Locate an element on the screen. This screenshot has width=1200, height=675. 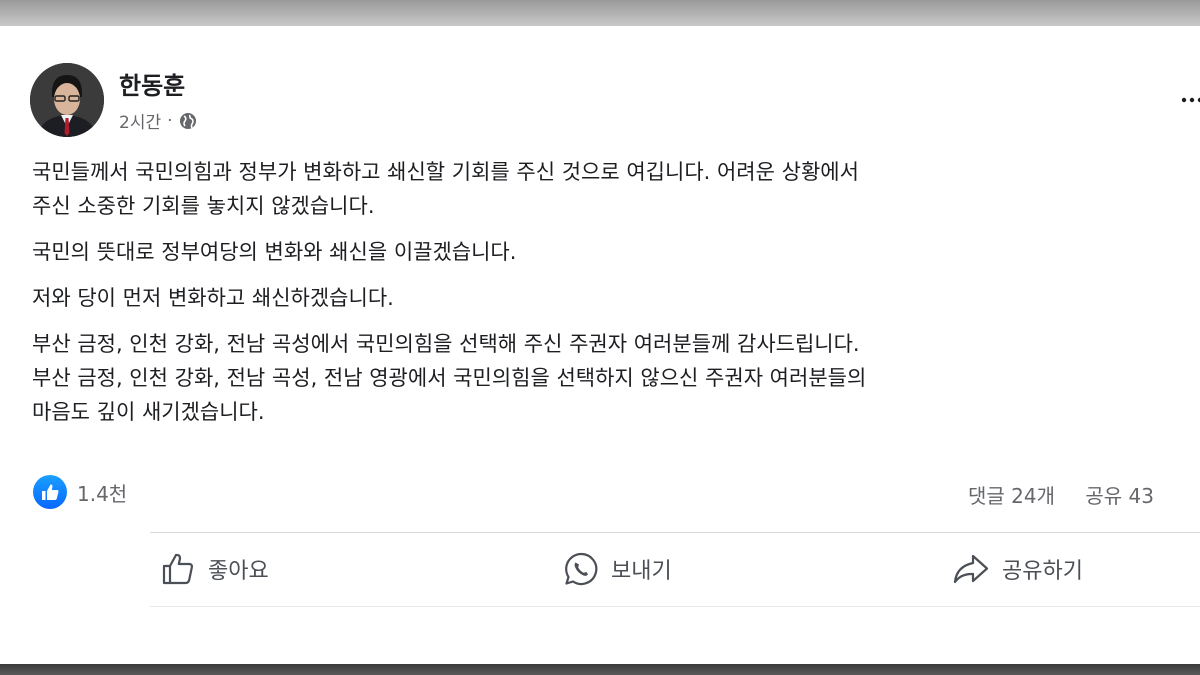
engagement-counts: 댓글 24개 공유 43 is located at coordinates (1061, 494).